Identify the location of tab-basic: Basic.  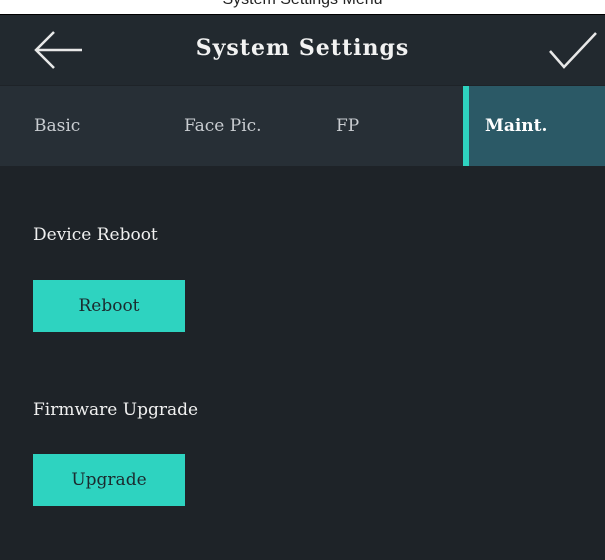
(57, 126).